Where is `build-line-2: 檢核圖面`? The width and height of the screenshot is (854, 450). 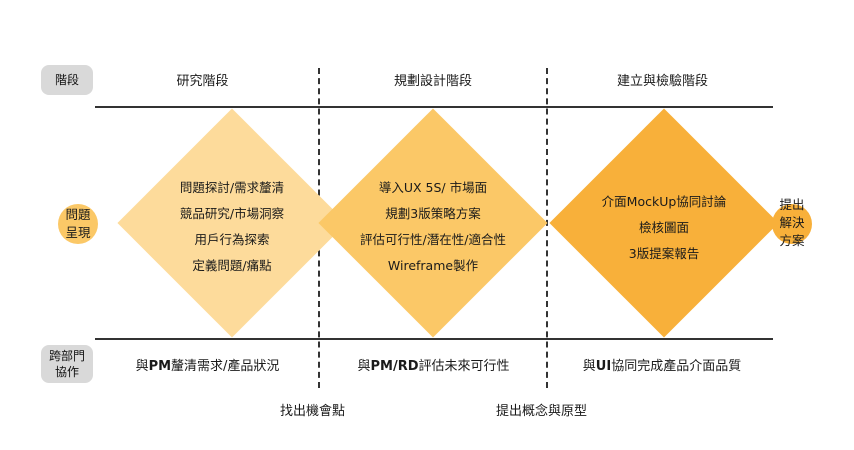 build-line-2: 檢核圖面 is located at coordinates (663, 227).